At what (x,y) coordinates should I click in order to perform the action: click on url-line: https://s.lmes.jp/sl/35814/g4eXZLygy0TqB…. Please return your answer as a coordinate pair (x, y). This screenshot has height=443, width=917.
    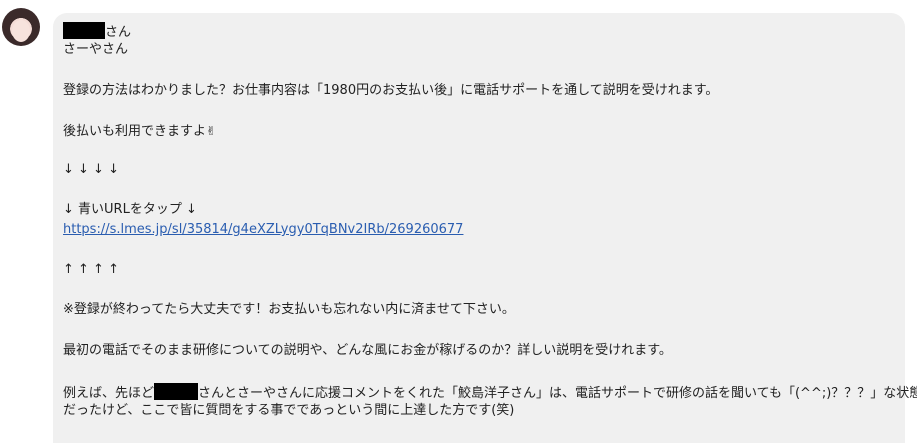
    Looking at the image, I should click on (263, 230).